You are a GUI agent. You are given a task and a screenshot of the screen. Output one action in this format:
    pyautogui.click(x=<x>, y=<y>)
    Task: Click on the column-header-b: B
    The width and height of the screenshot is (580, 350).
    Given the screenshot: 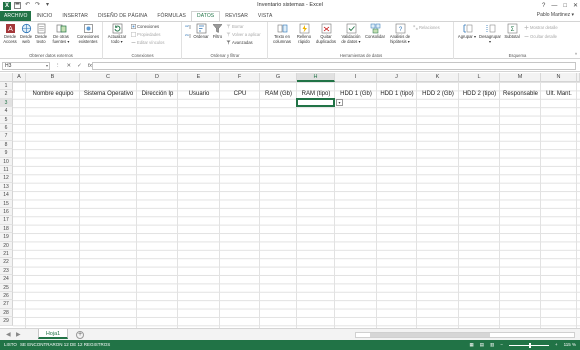 What is the action you would take?
    pyautogui.click(x=53, y=77)
    